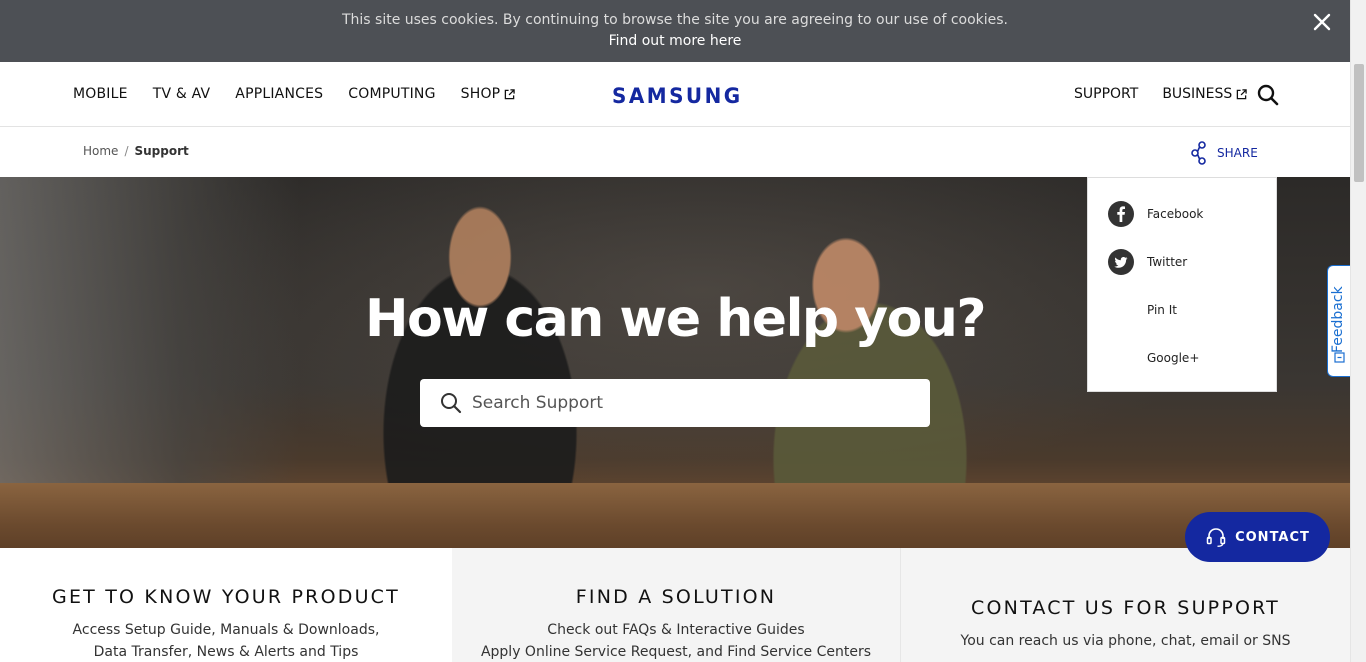  Describe the element at coordinates (226, 652) in the screenshot. I see `panel-description: Data Transfer, News & Alerts and Tips` at that location.